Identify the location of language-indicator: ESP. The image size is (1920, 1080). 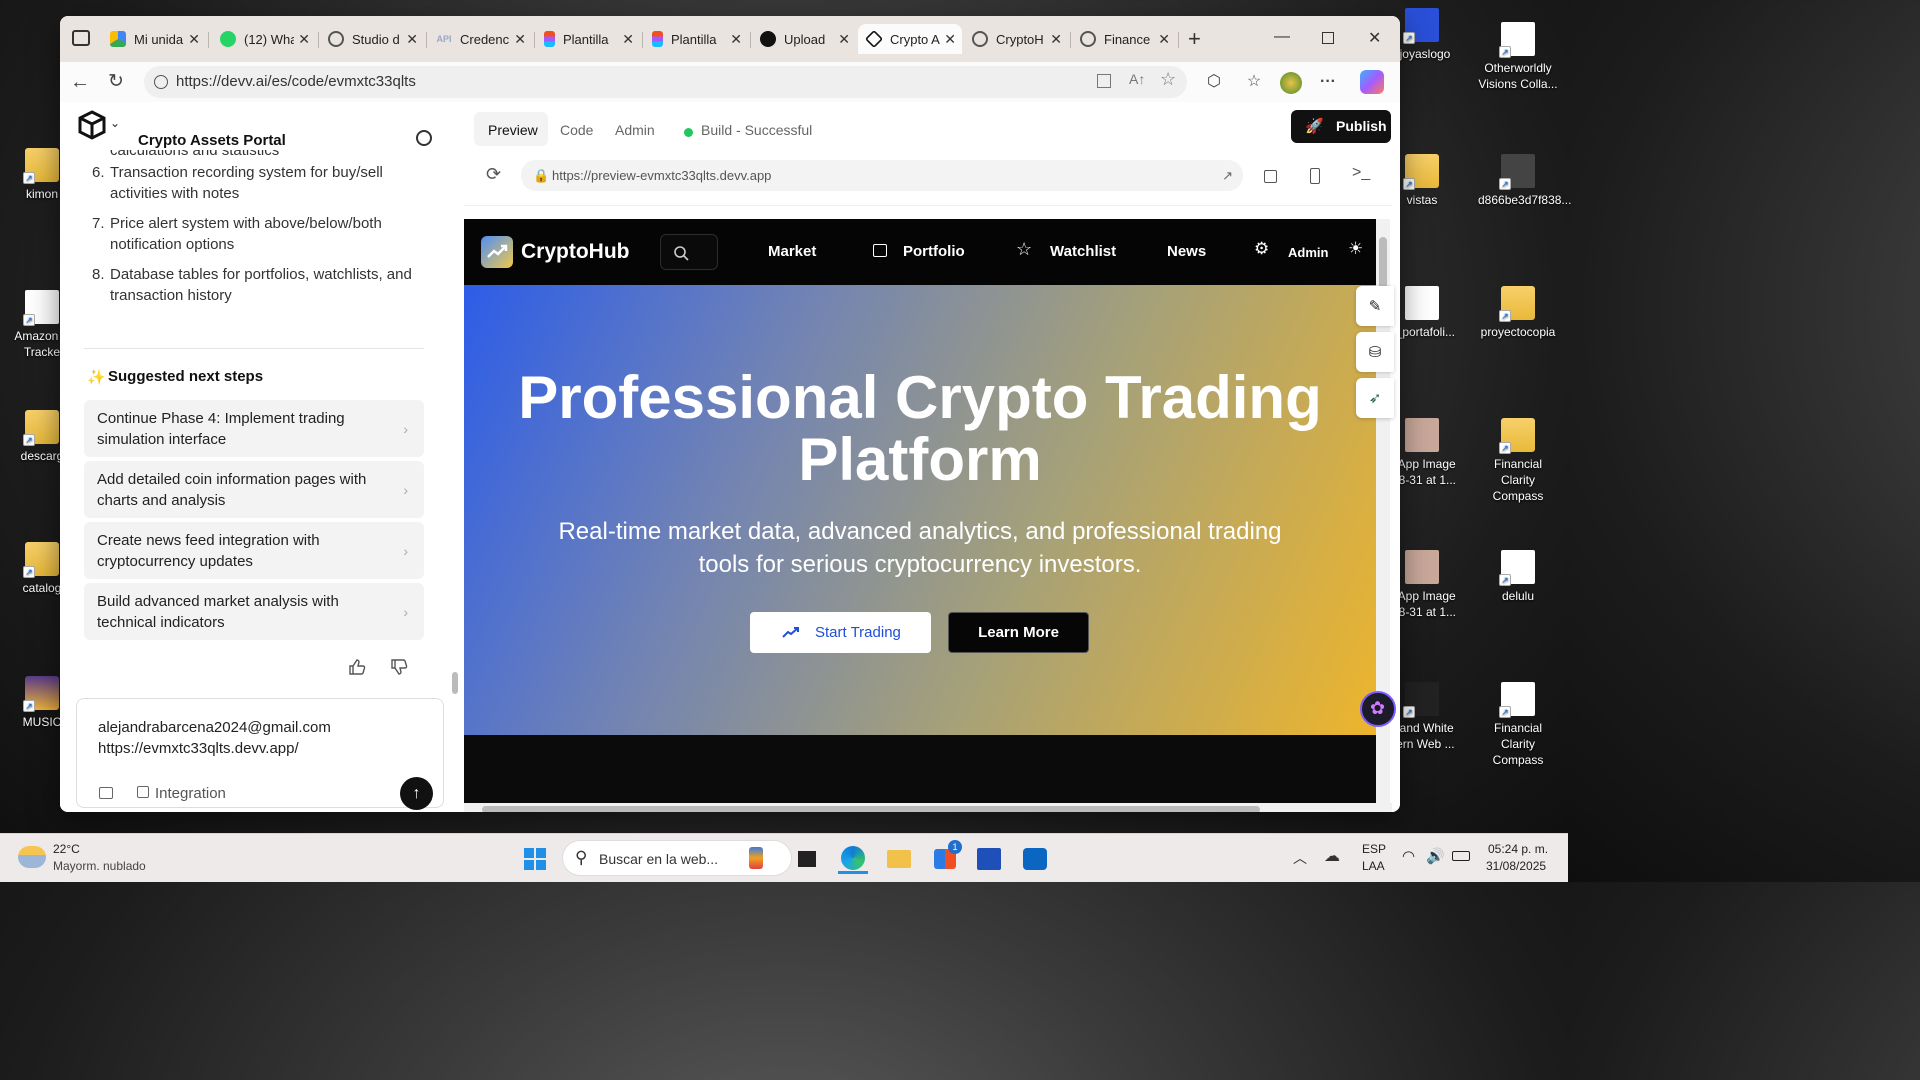
(1374, 849).